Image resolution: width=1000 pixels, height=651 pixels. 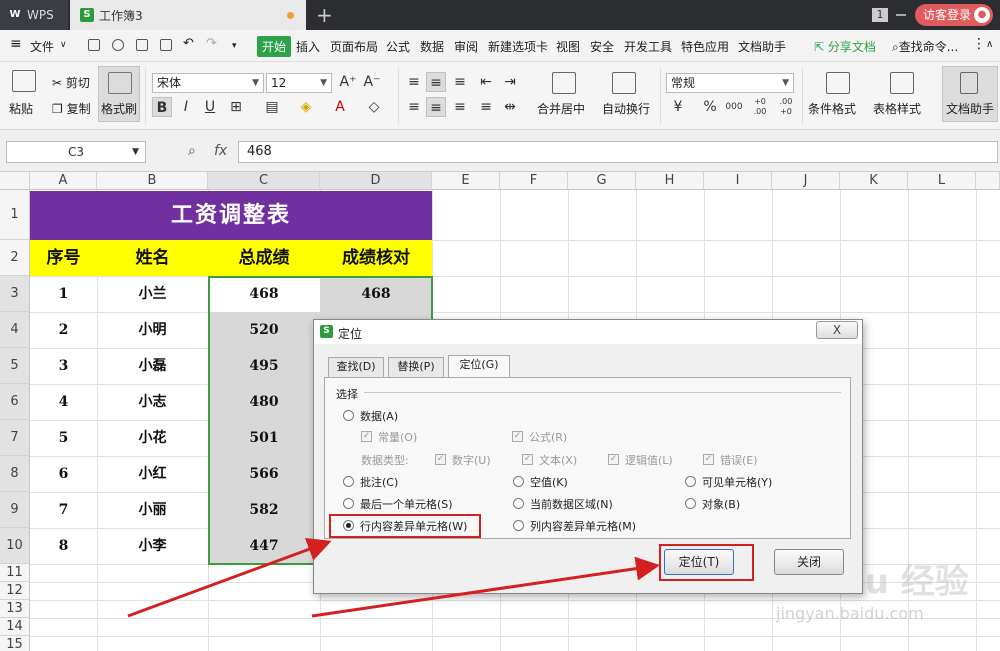 I want to click on row-header-5: 5, so click(x=15, y=366).